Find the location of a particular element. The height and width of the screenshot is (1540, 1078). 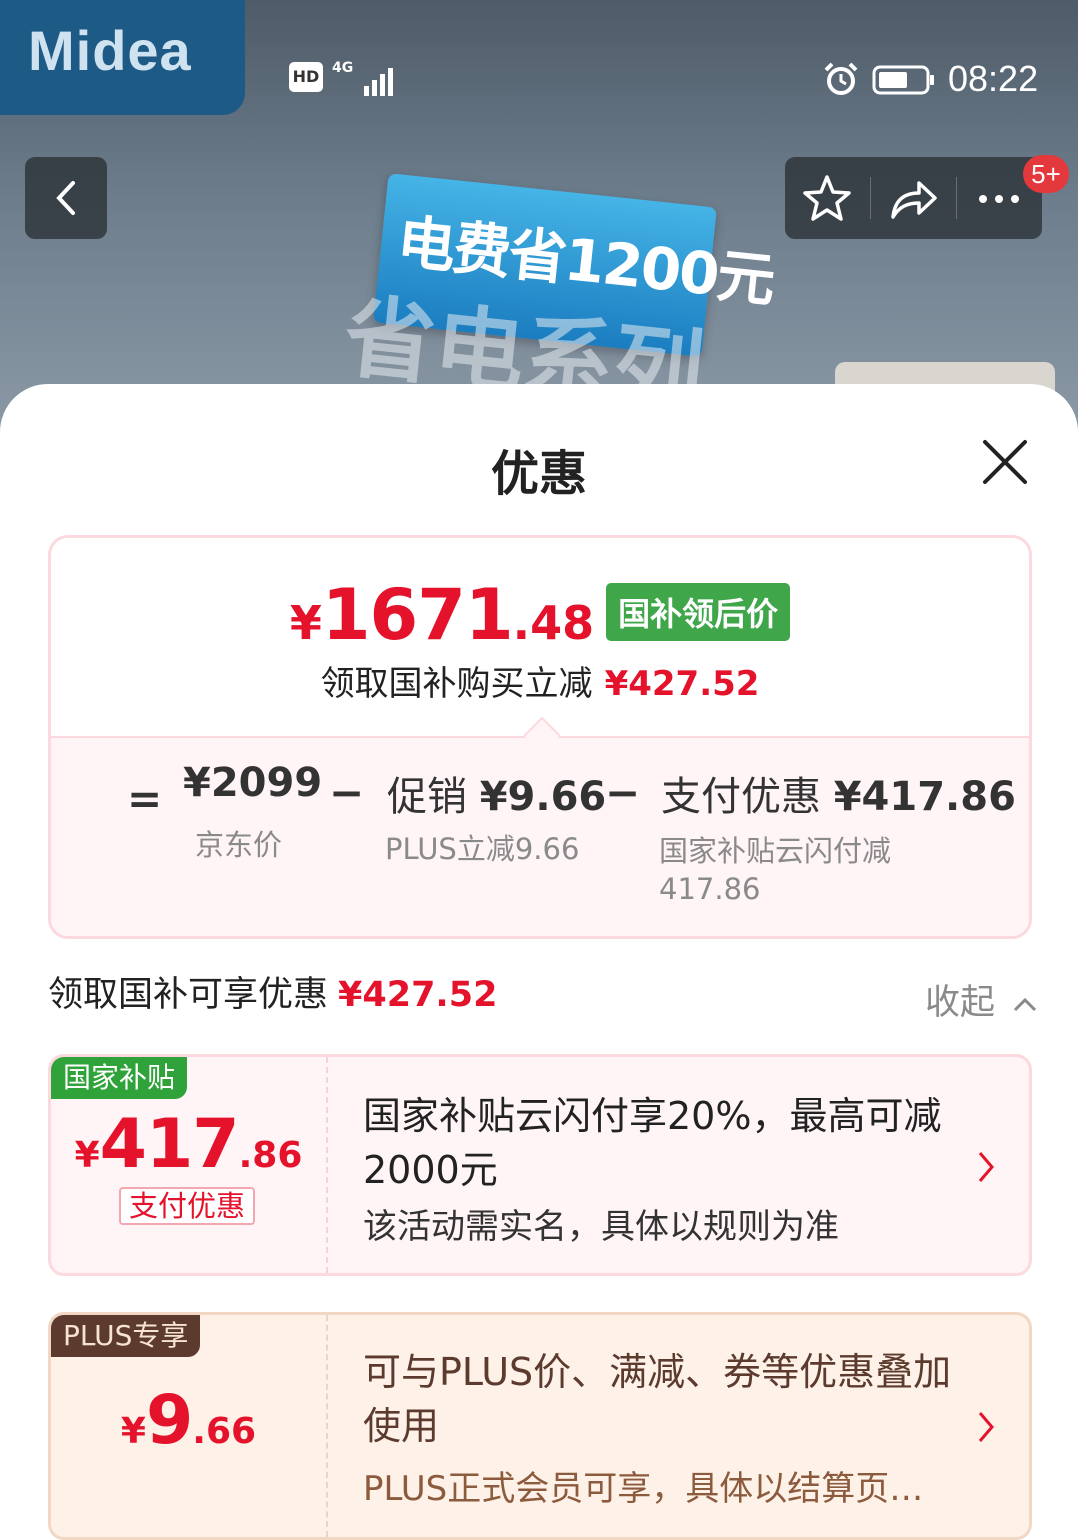

equals-sign: = is located at coordinates (145, 798).